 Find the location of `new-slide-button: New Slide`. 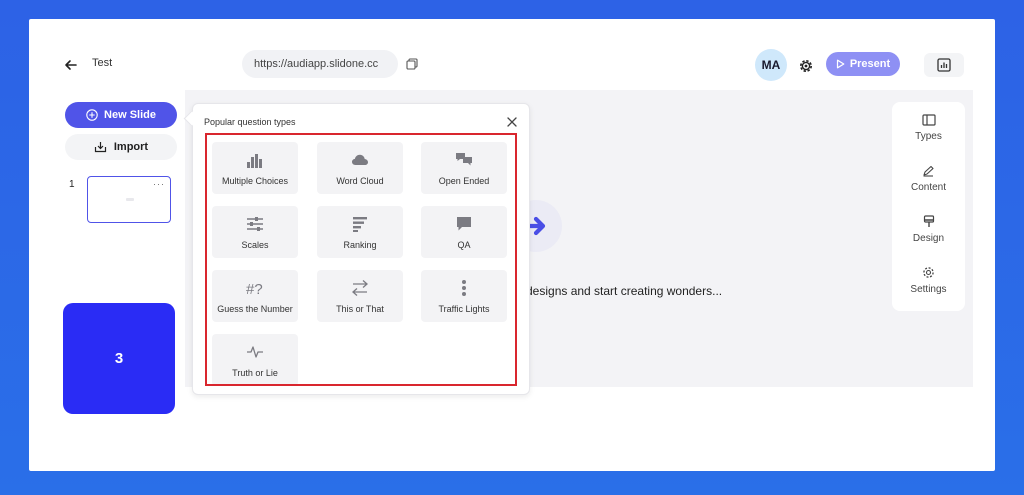

new-slide-button: New Slide is located at coordinates (121, 115).